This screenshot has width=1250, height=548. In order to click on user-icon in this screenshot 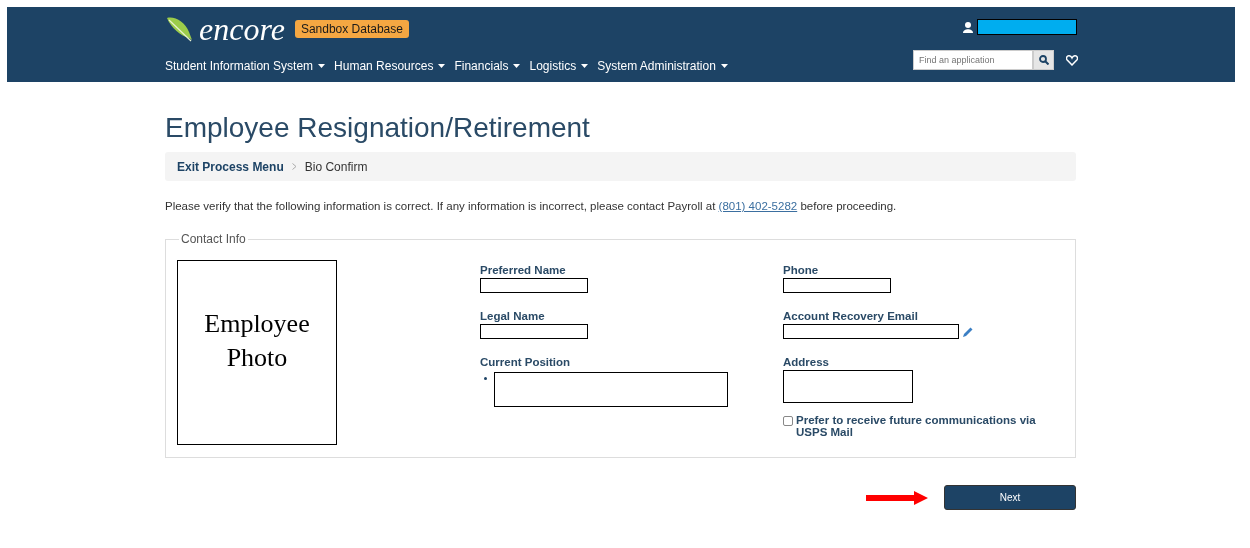, I will do `click(968, 27)`.